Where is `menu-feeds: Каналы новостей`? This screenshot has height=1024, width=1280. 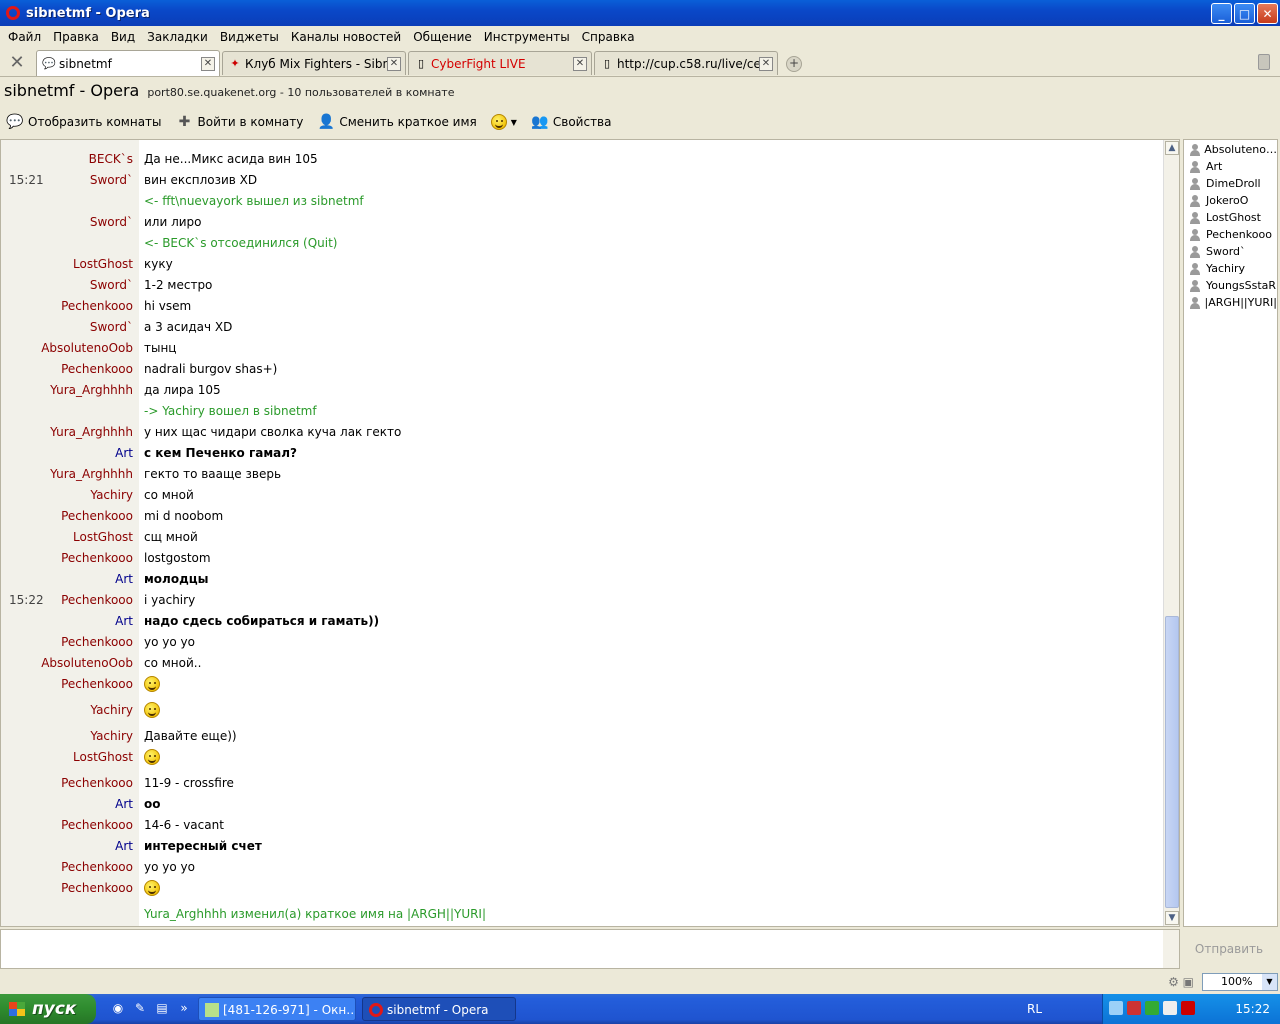
menu-feeds: Каналы новостей is located at coordinates (346, 37).